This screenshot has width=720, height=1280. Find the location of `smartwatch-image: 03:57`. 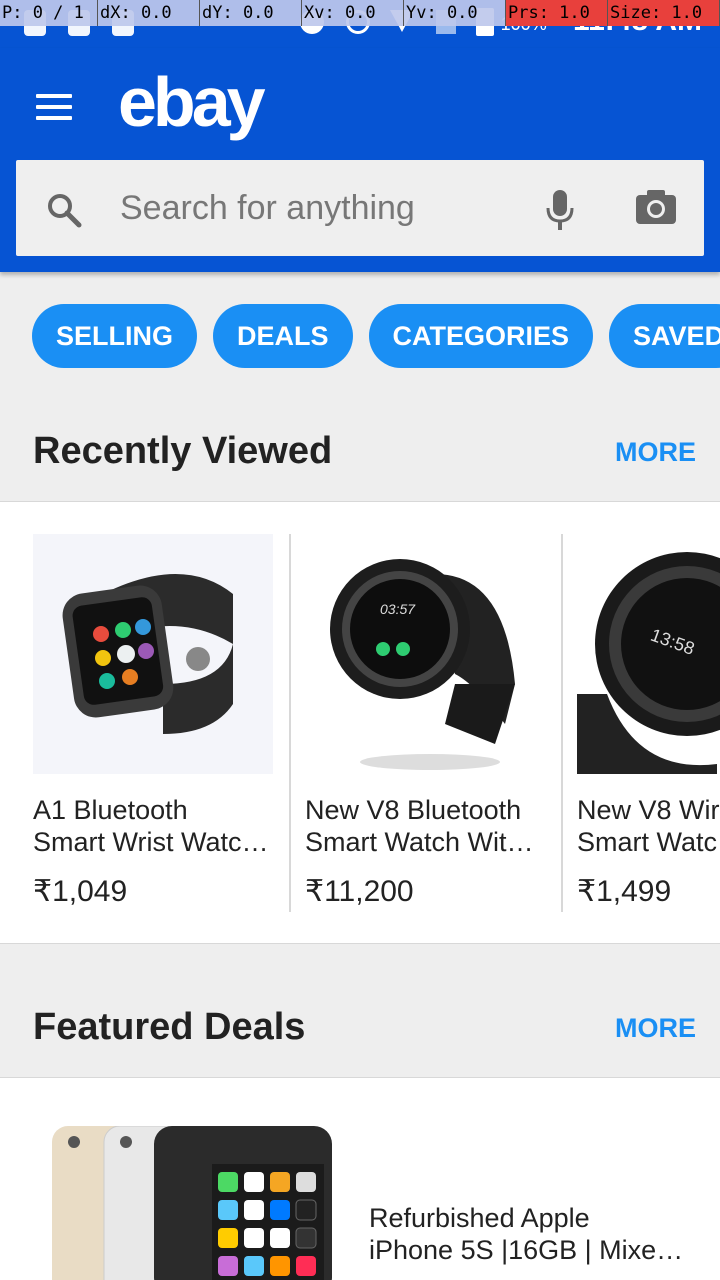

smartwatch-image: 03:57 is located at coordinates (422, 664).